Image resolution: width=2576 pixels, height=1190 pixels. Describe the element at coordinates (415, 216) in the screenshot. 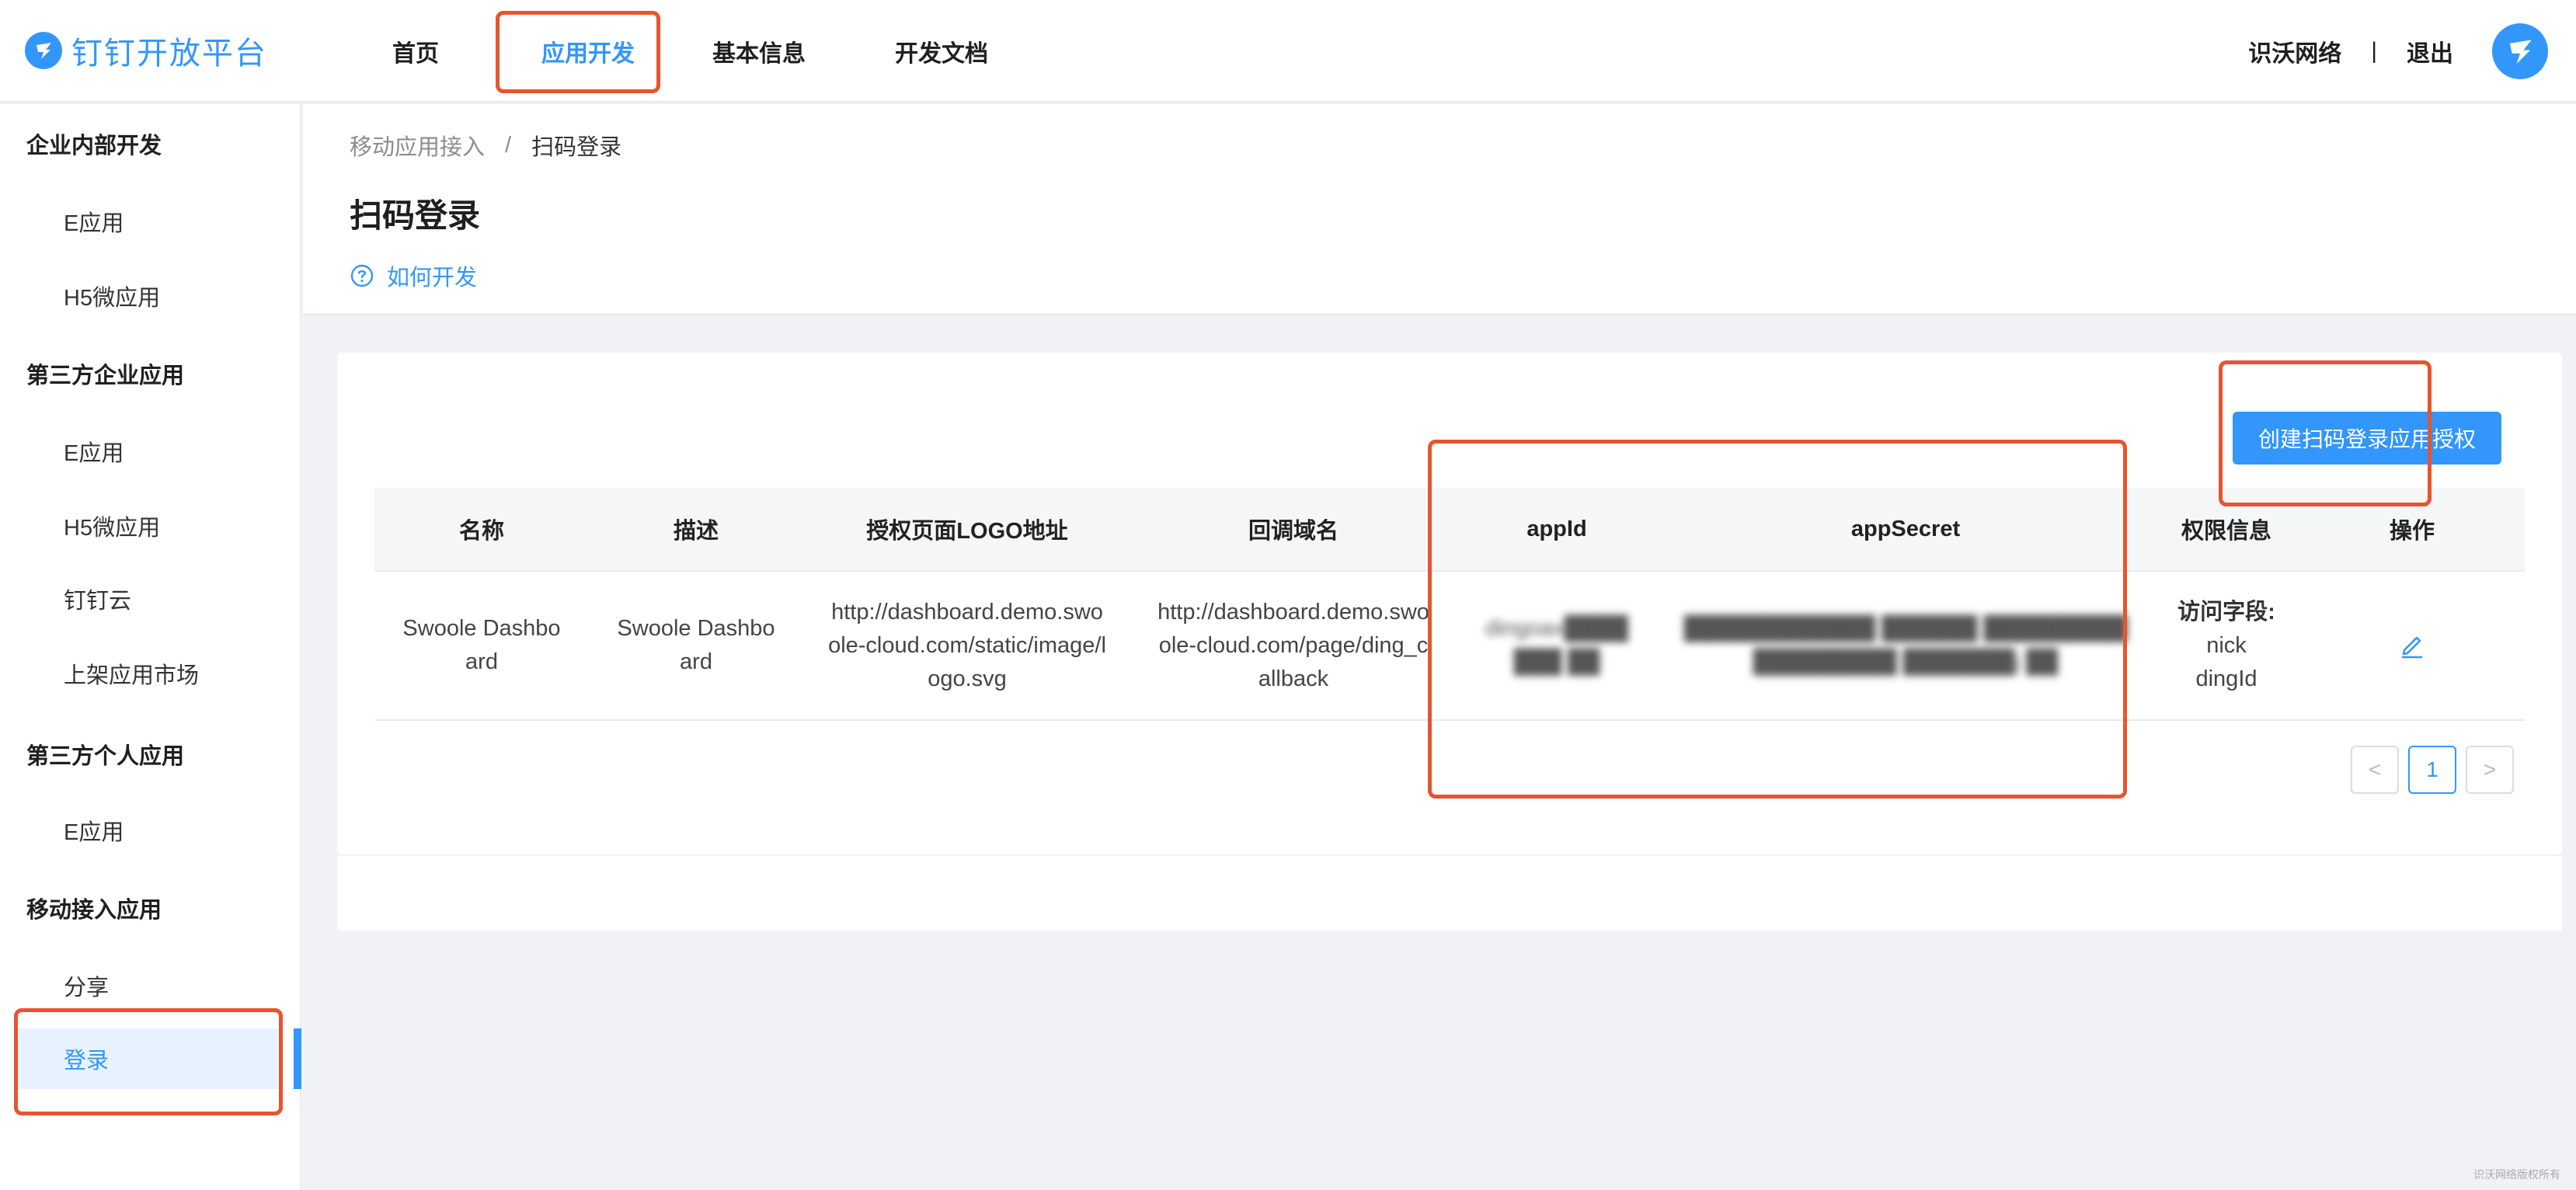

I see `page-title: 扫码登录` at that location.